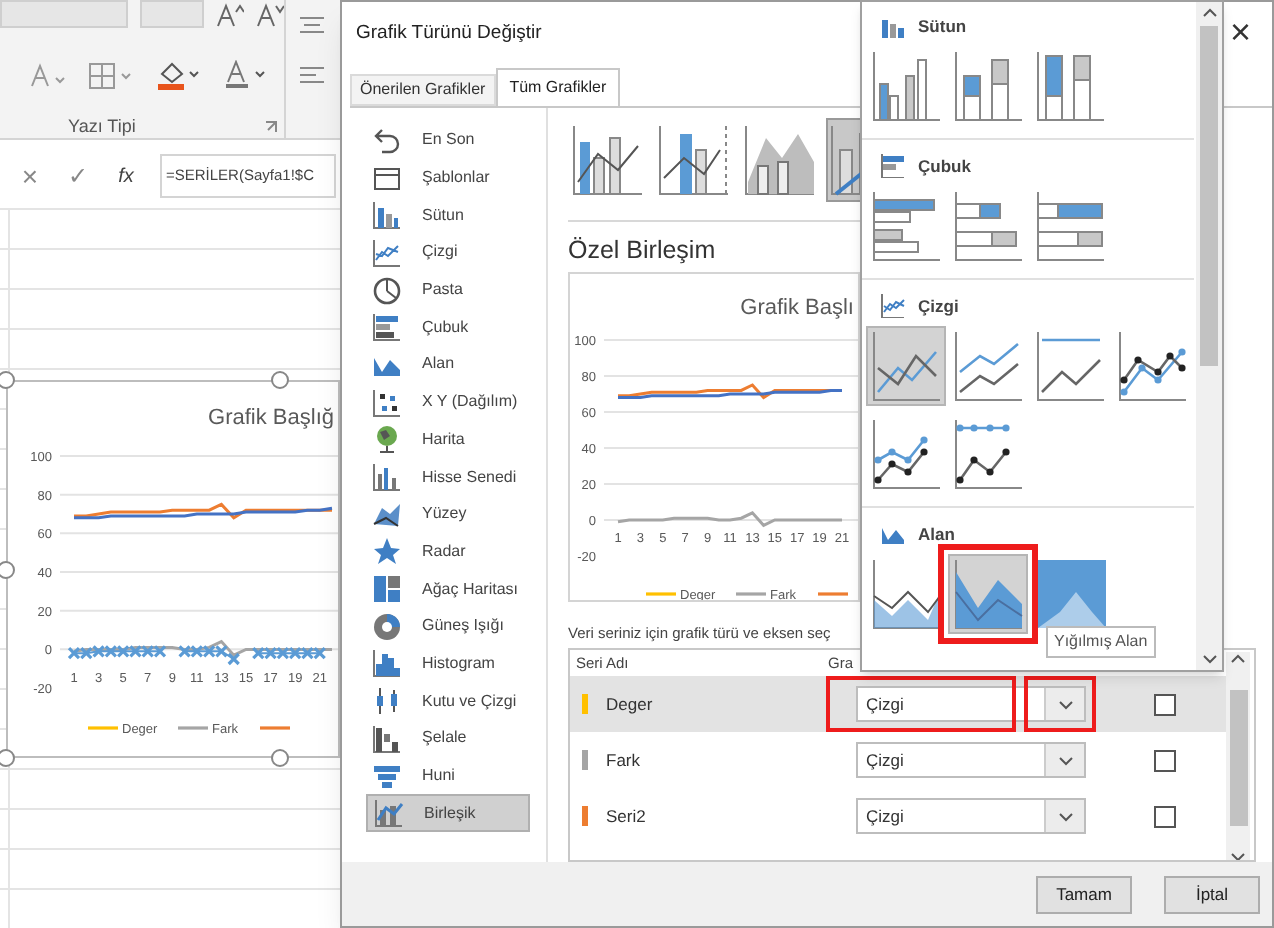 The width and height of the screenshot is (1274, 928). I want to click on chart-type-item: Huni, so click(448, 776).